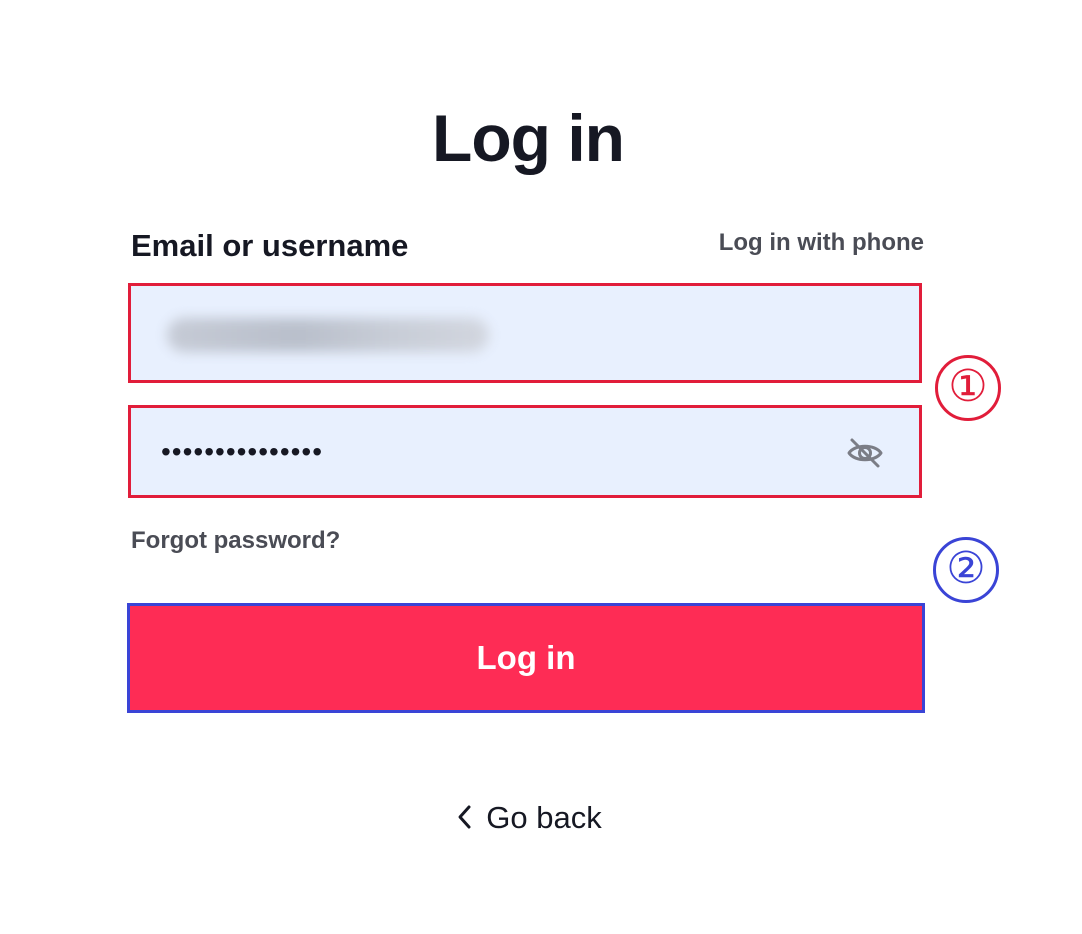 The image size is (1082, 934). I want to click on annotation-marker-2: ②, so click(966, 570).